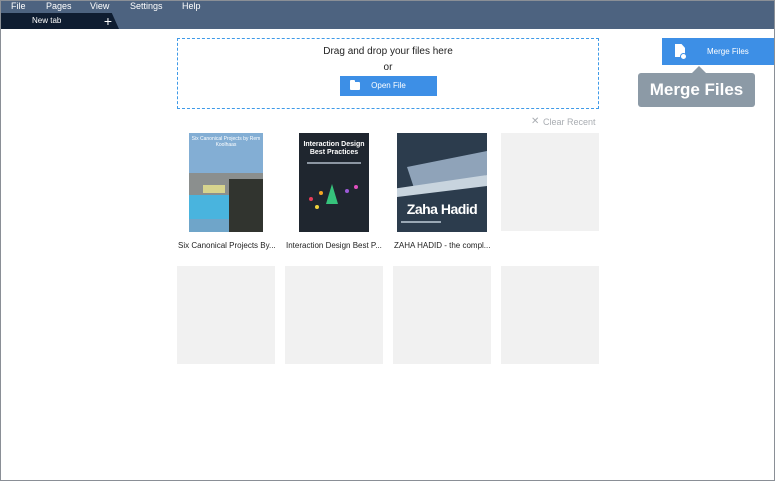  I want to click on cover-title: Interaction Design Best Practices, so click(334, 148).